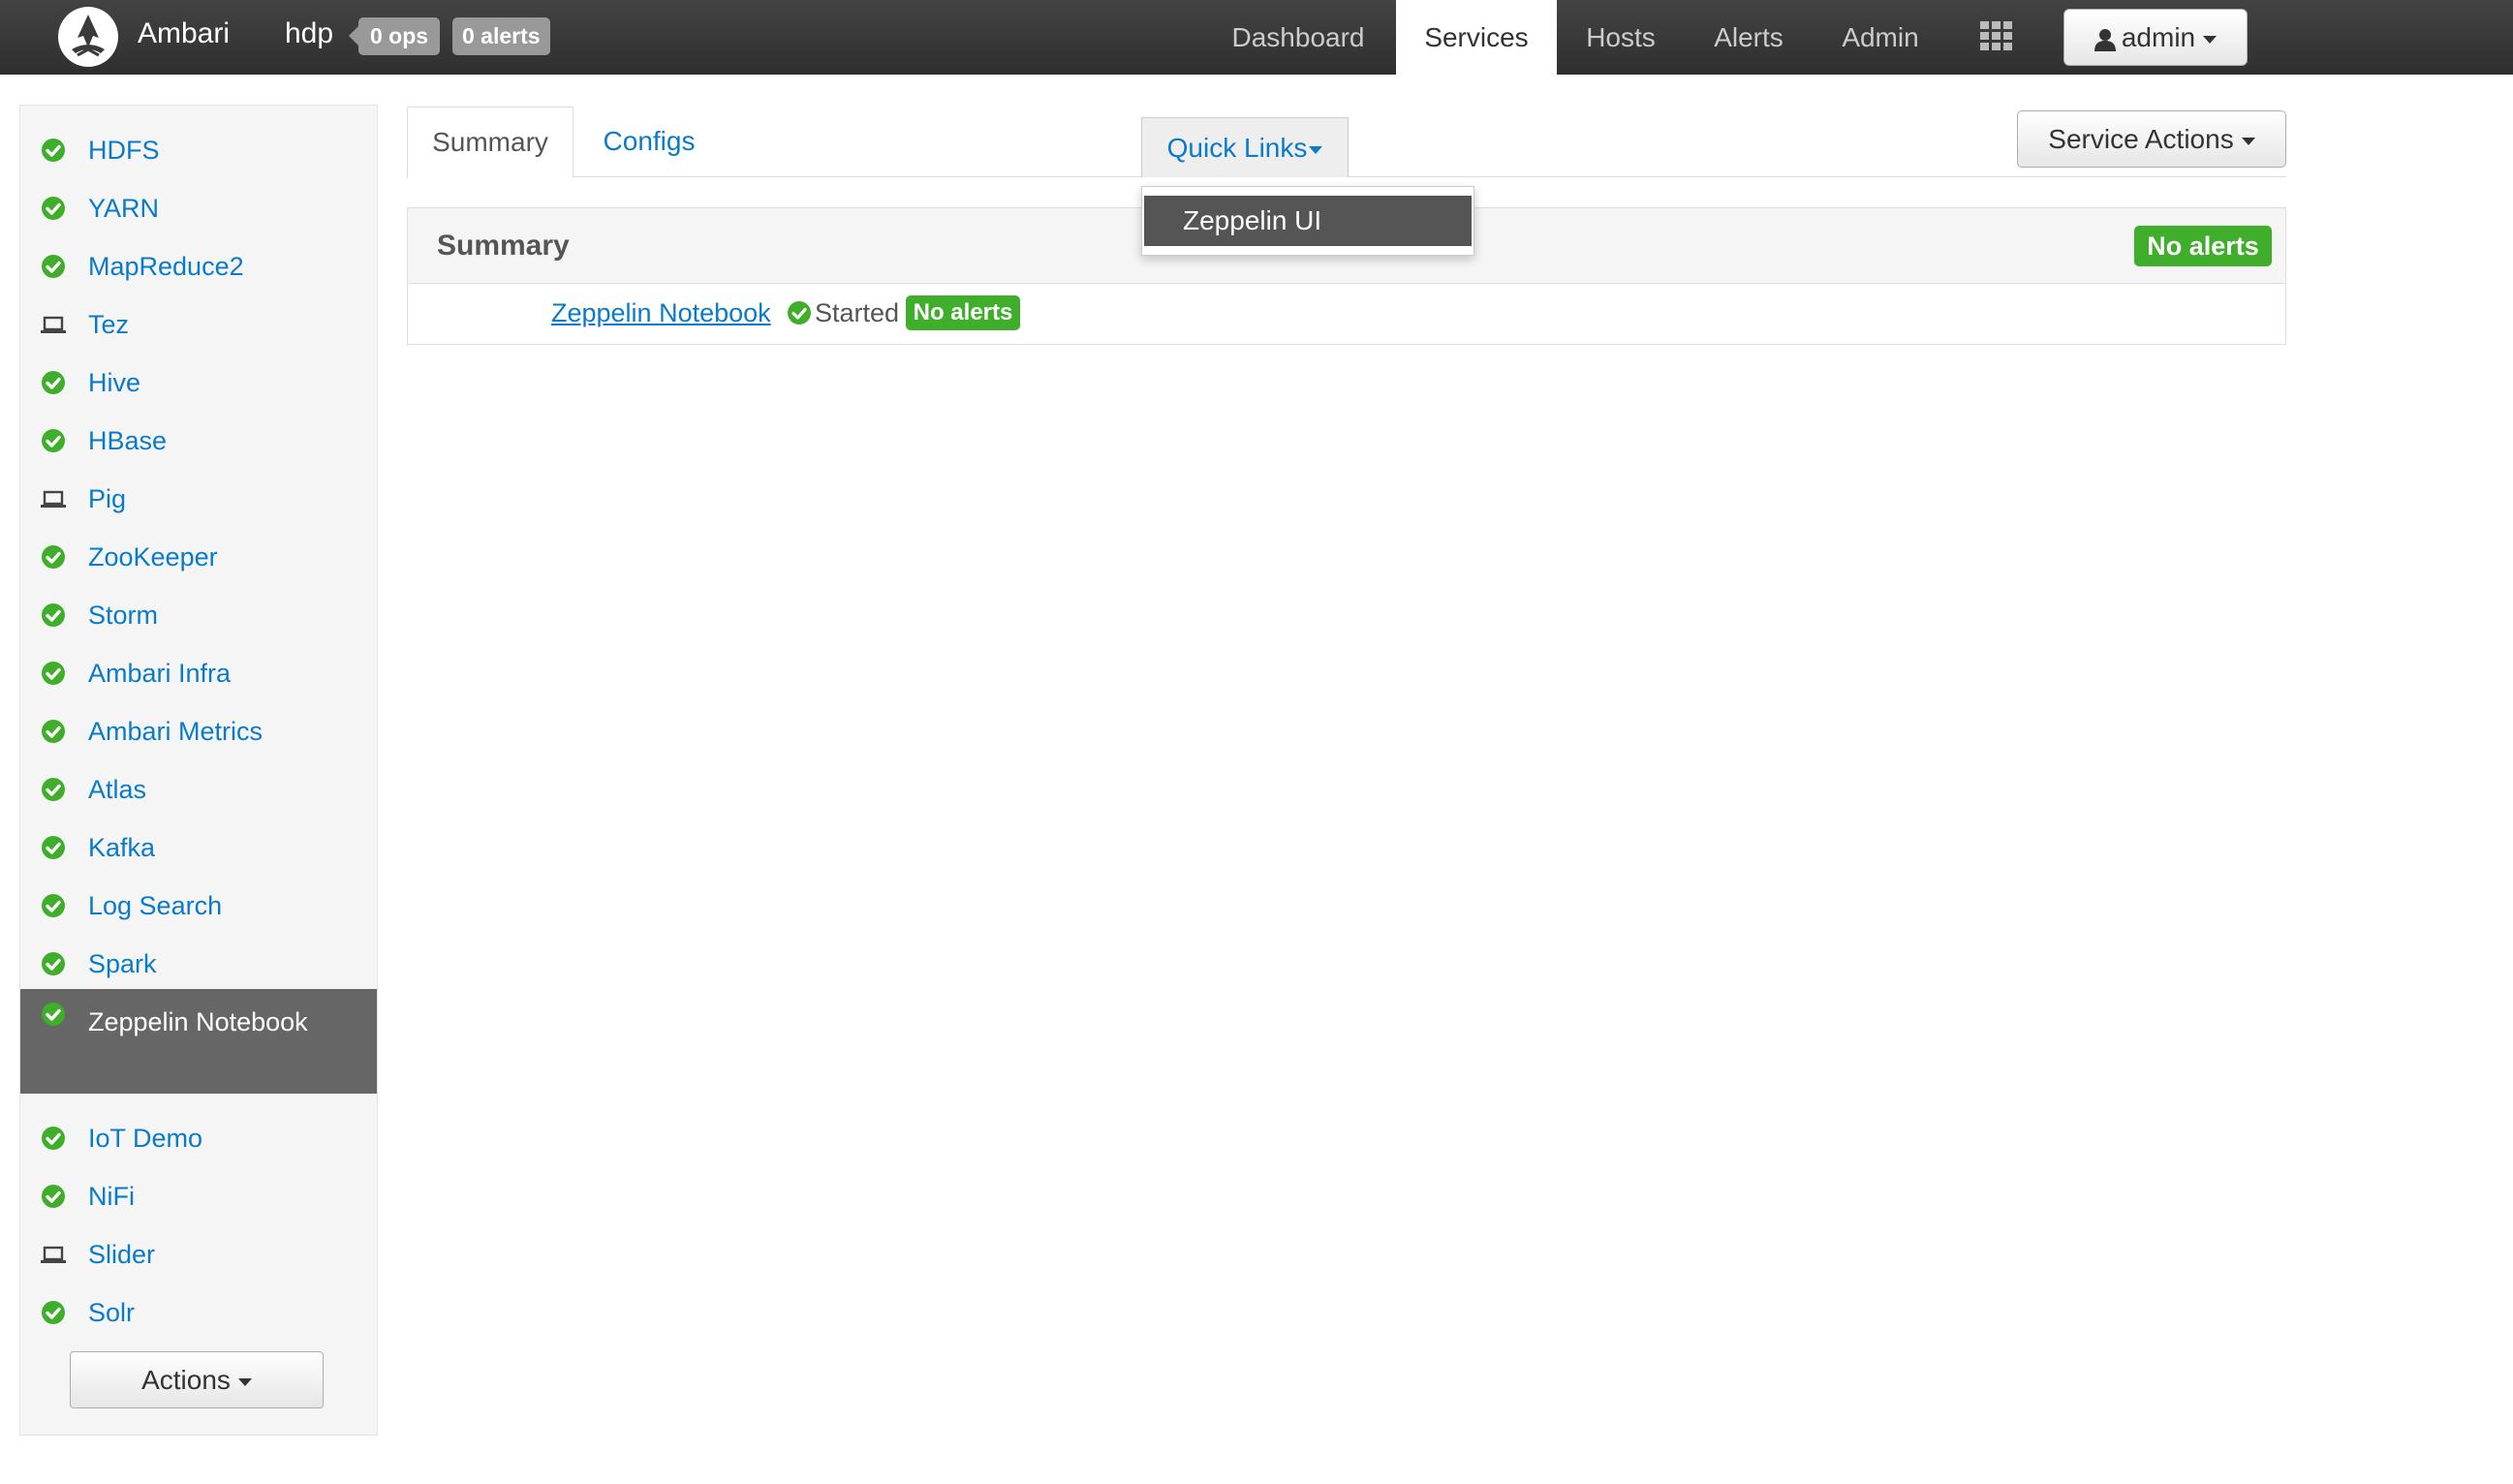  What do you see at coordinates (1476, 37) in the screenshot?
I see `nav-services: Services` at bounding box center [1476, 37].